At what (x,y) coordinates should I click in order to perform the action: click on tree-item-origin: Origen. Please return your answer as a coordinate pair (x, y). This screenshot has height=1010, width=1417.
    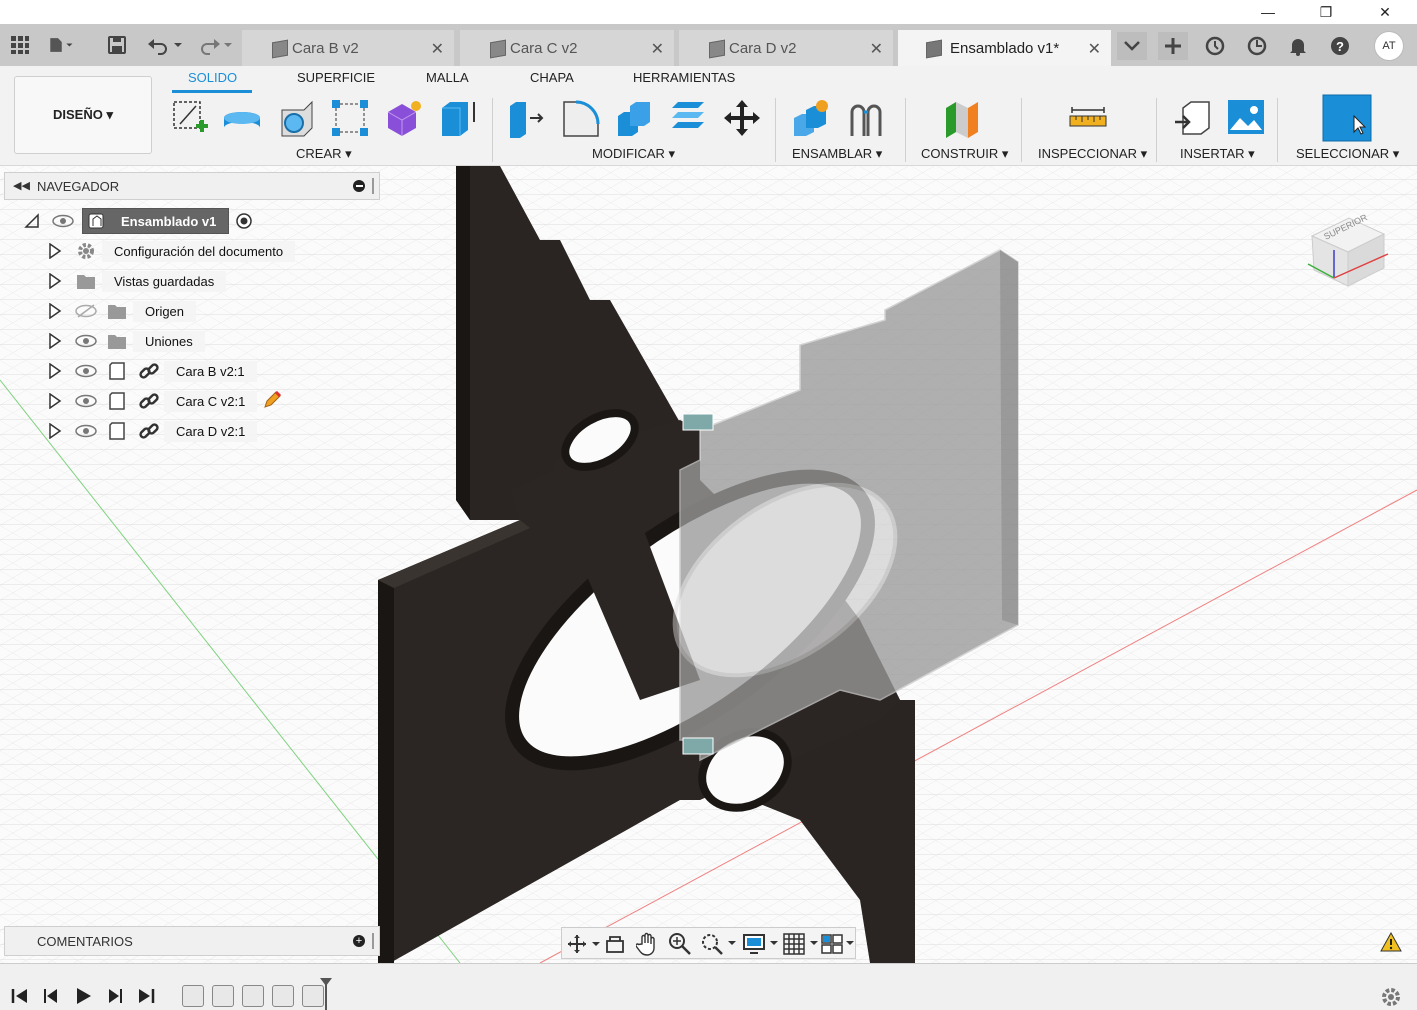
    Looking at the image, I should click on (190, 311).